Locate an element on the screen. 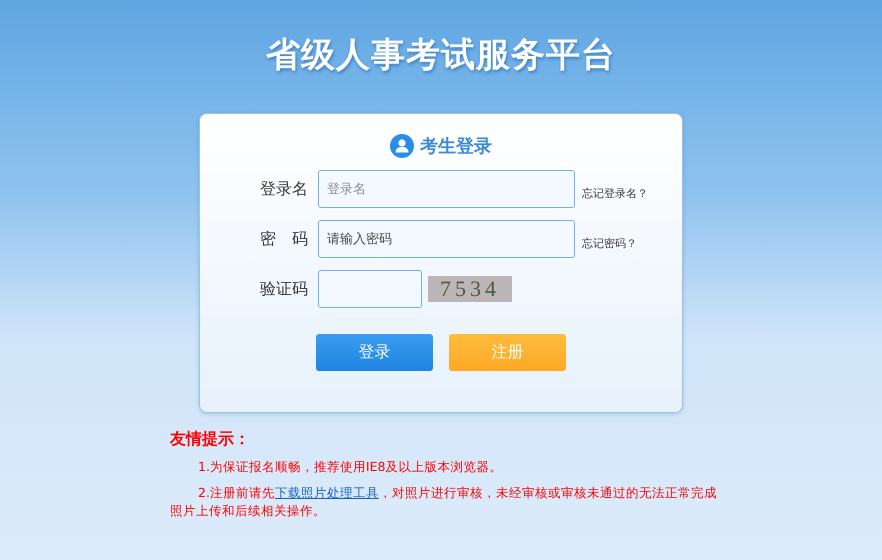 This screenshot has height=560, width=882. input-field: 登录名 is located at coordinates (446, 189).